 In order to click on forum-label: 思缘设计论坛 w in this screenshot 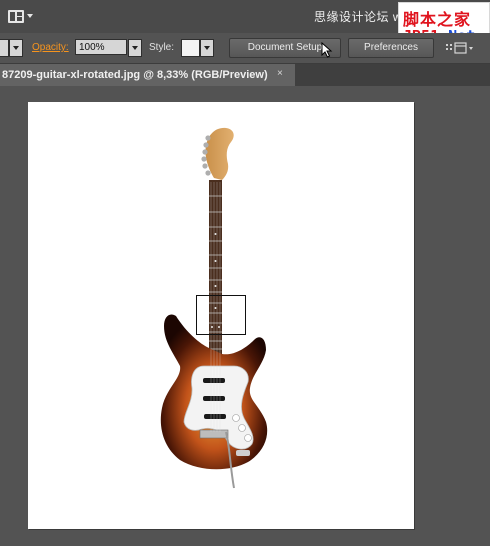, I will do `click(358, 16)`.